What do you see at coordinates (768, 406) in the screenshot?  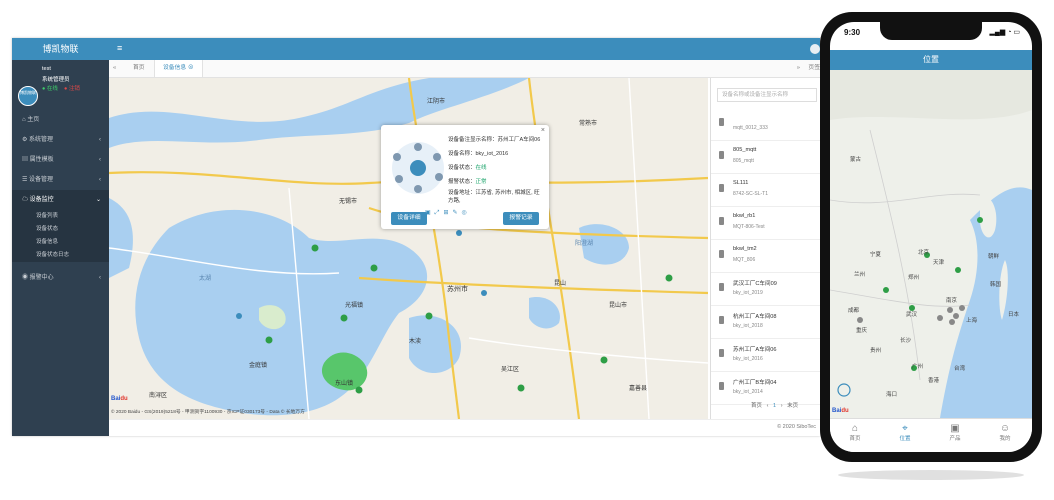 I see `pager-prev: ‹` at bounding box center [768, 406].